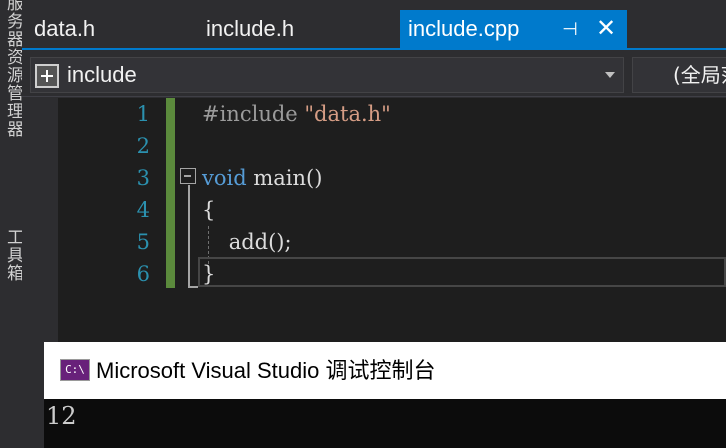 Image resolution: width=726 pixels, height=448 pixels. I want to click on line-number: 6, so click(143, 274).